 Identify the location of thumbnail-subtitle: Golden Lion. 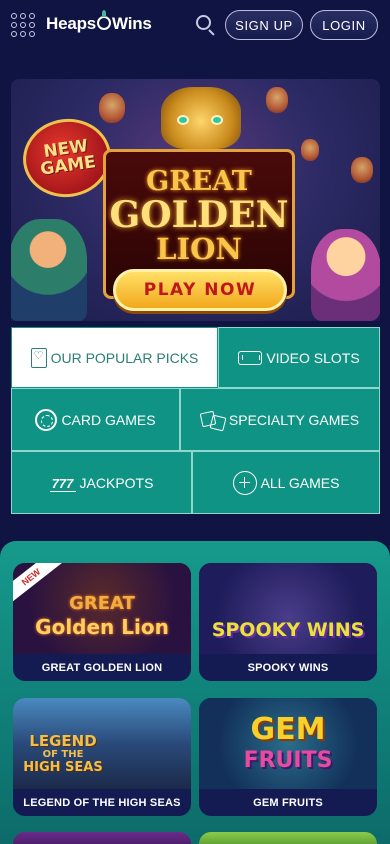
(102, 627).